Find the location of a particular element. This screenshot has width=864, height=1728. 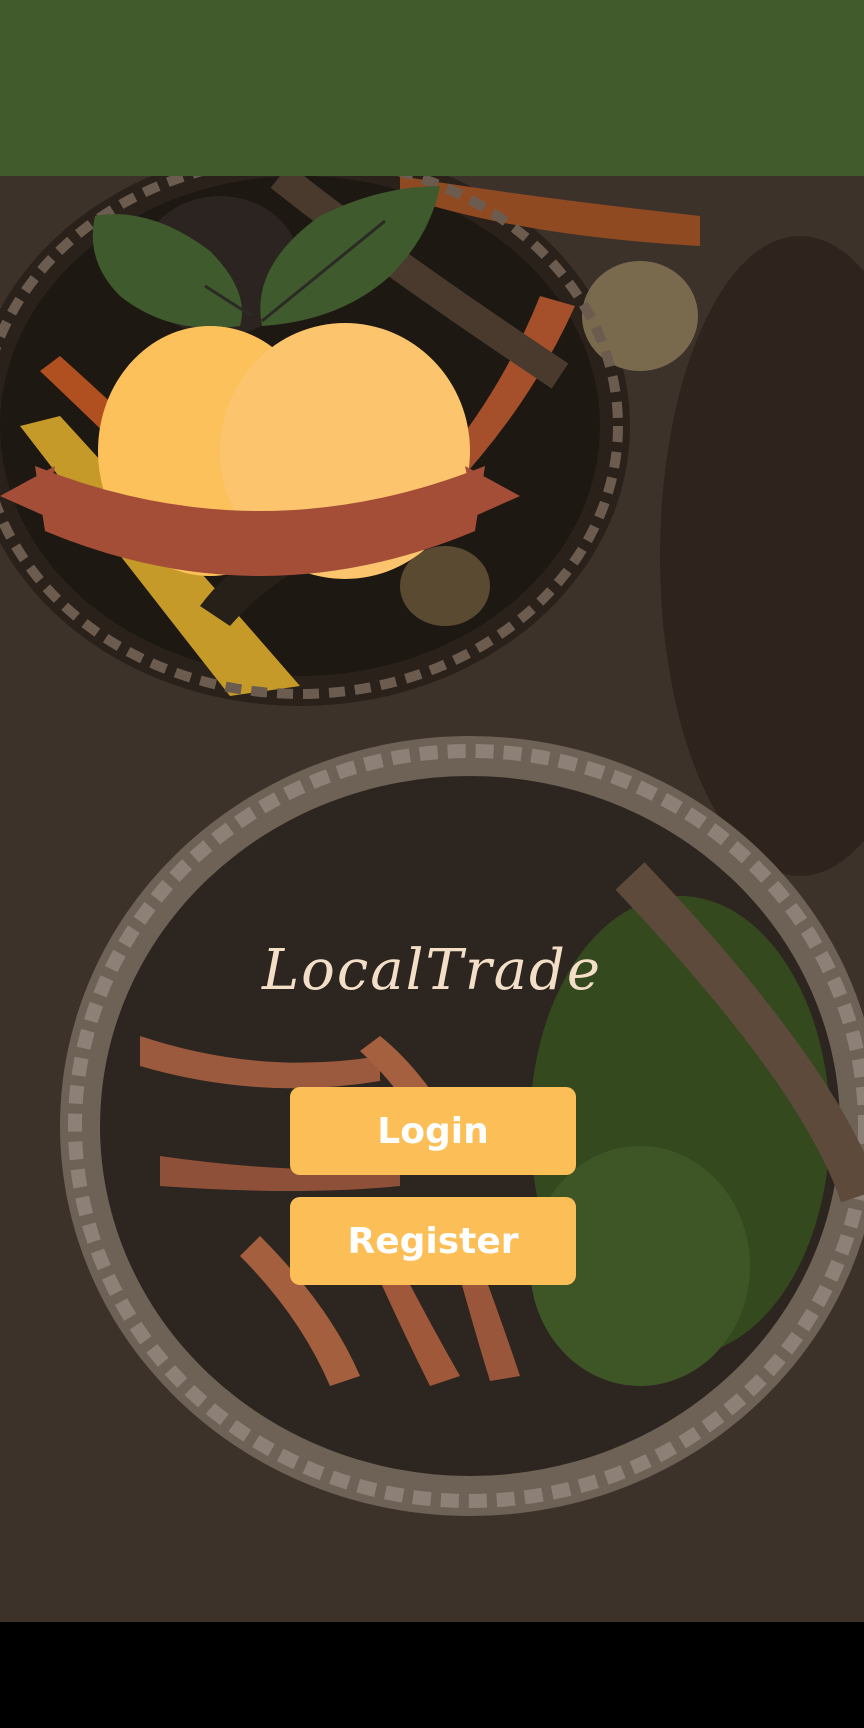

status-bar is located at coordinates (432, 88).